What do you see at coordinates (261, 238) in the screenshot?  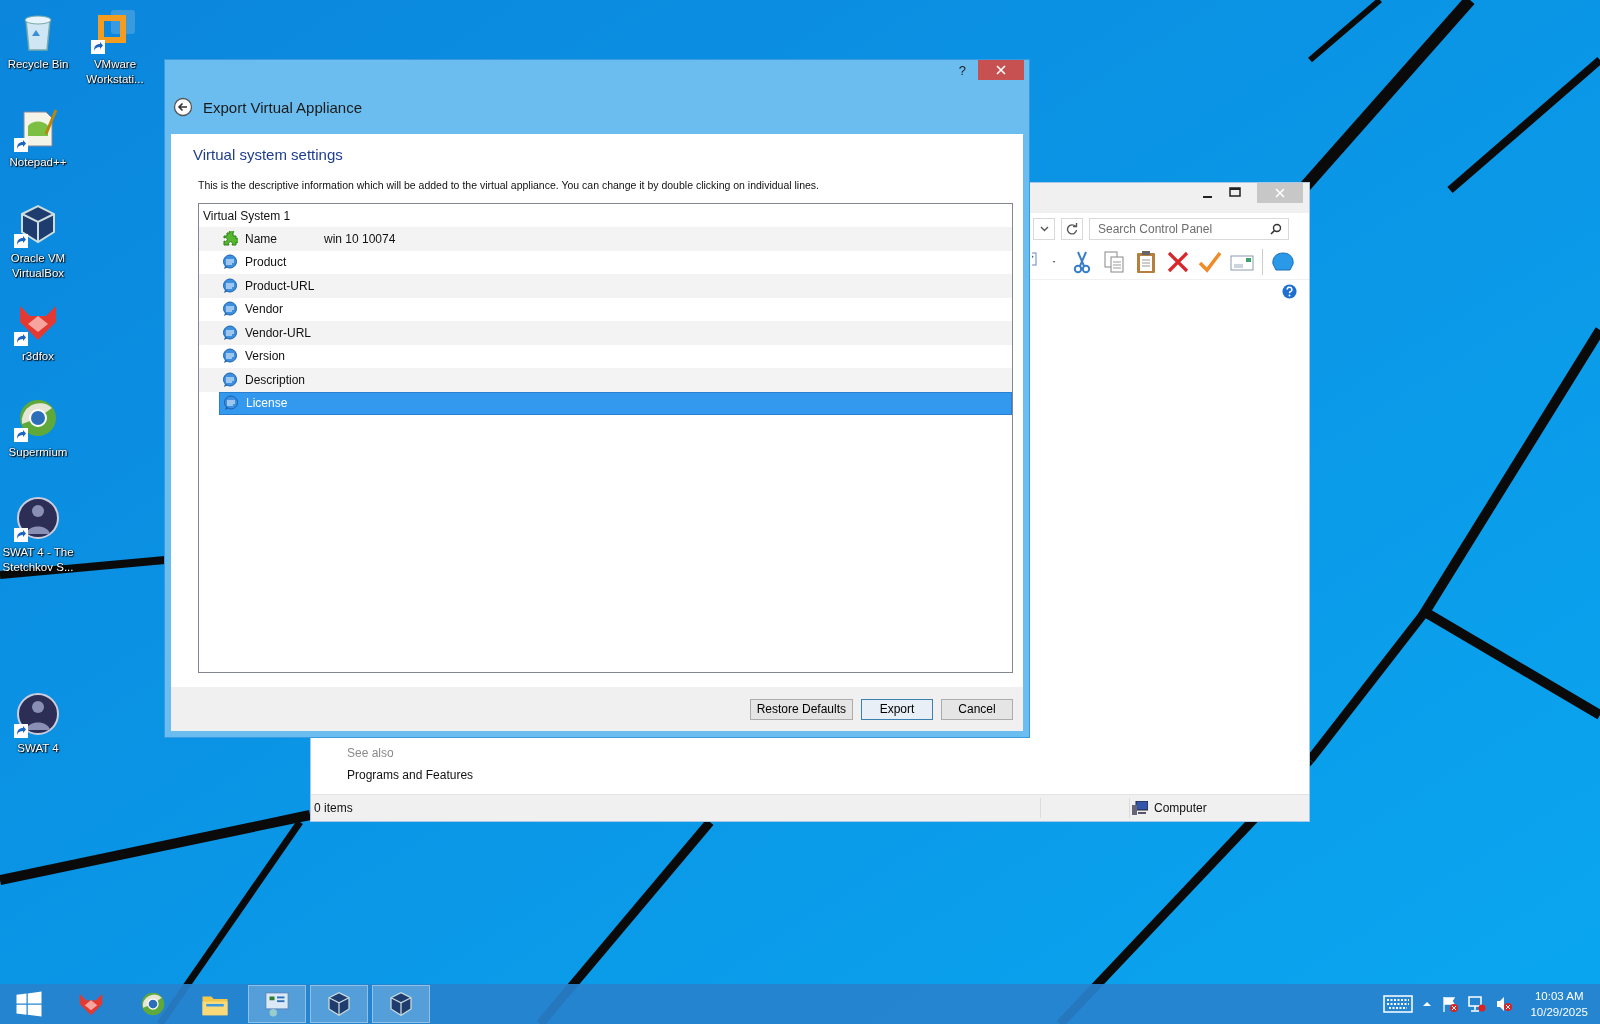 I see `property-label: Name` at bounding box center [261, 238].